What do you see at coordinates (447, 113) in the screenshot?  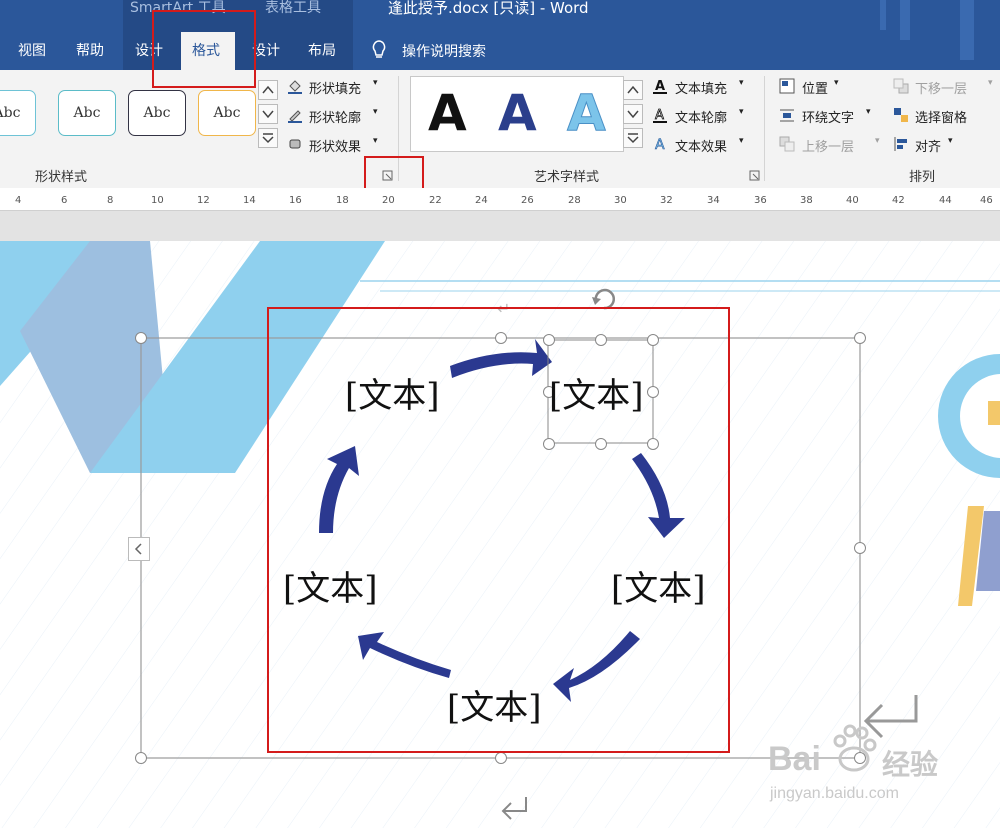 I see `wordart-style-black: A` at bounding box center [447, 113].